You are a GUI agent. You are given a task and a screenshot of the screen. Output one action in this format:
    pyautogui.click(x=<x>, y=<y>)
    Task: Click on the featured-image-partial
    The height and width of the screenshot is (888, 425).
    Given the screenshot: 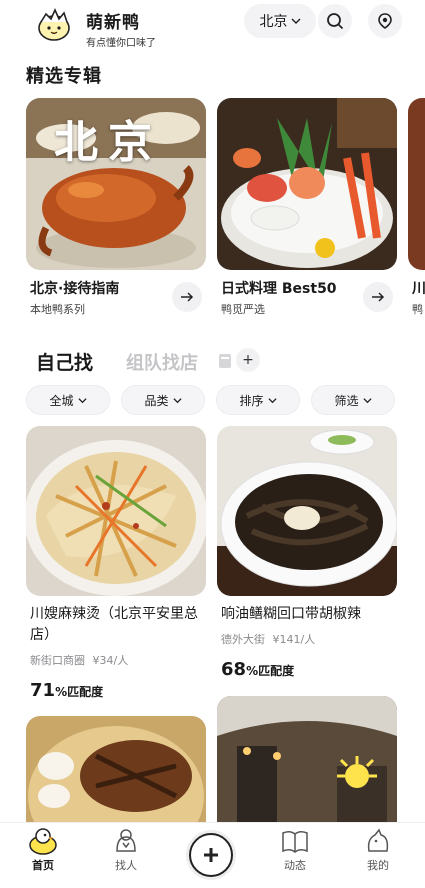 What is the action you would take?
    pyautogui.click(x=416, y=184)
    